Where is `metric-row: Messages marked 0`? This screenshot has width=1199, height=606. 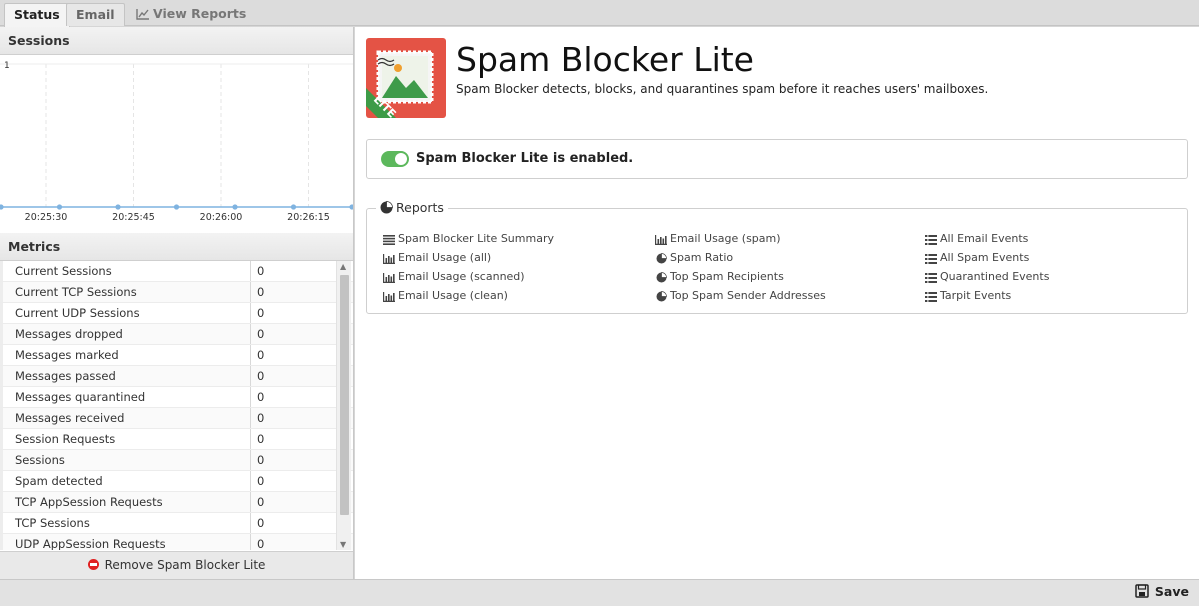 metric-row: Messages marked 0 is located at coordinates (176, 355).